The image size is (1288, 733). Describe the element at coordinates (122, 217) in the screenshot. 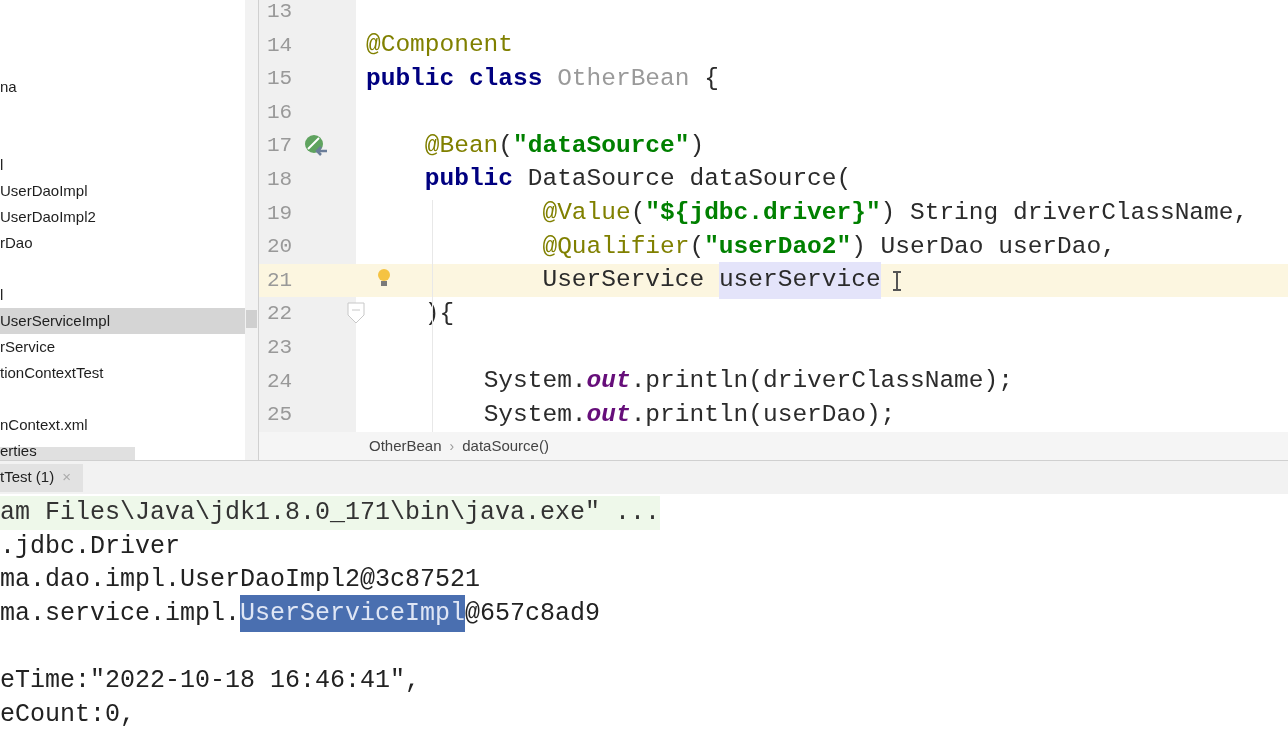

I see `tree-item: UserDaoImpl2` at that location.